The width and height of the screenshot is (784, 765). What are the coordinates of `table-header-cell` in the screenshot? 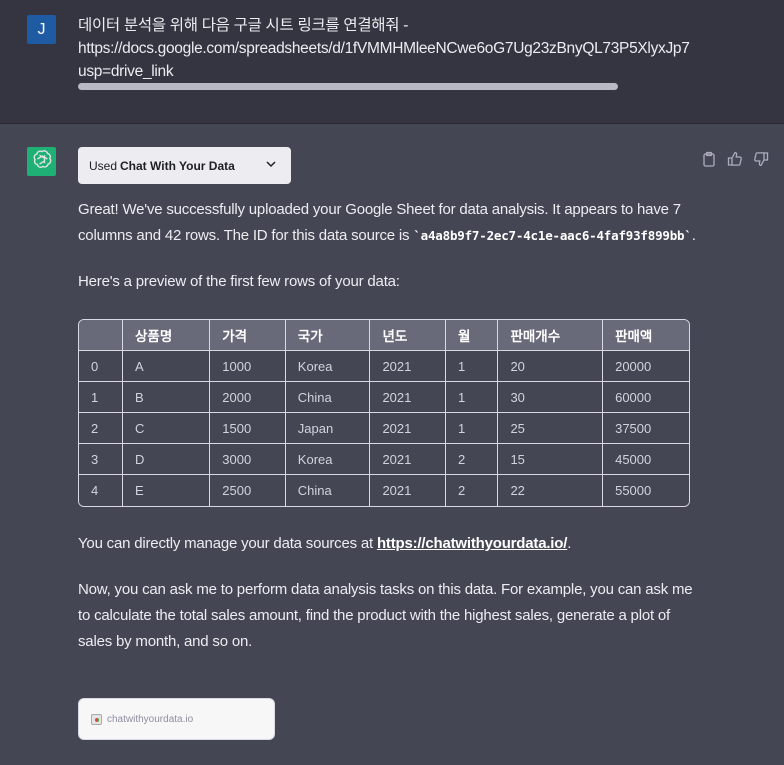 It's located at (101, 335).